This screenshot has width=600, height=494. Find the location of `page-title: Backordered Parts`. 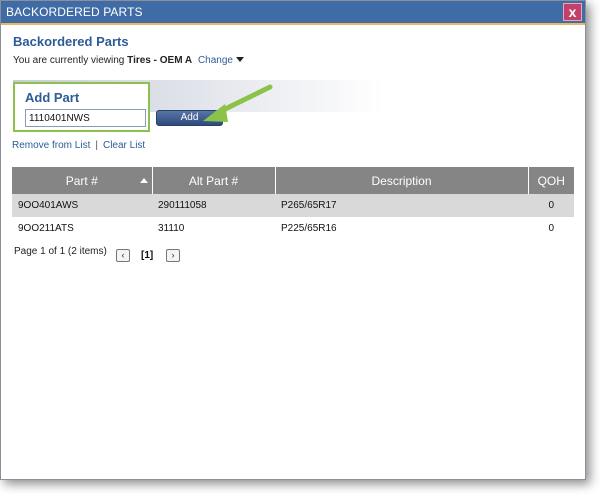

page-title: Backordered Parts is located at coordinates (71, 41).